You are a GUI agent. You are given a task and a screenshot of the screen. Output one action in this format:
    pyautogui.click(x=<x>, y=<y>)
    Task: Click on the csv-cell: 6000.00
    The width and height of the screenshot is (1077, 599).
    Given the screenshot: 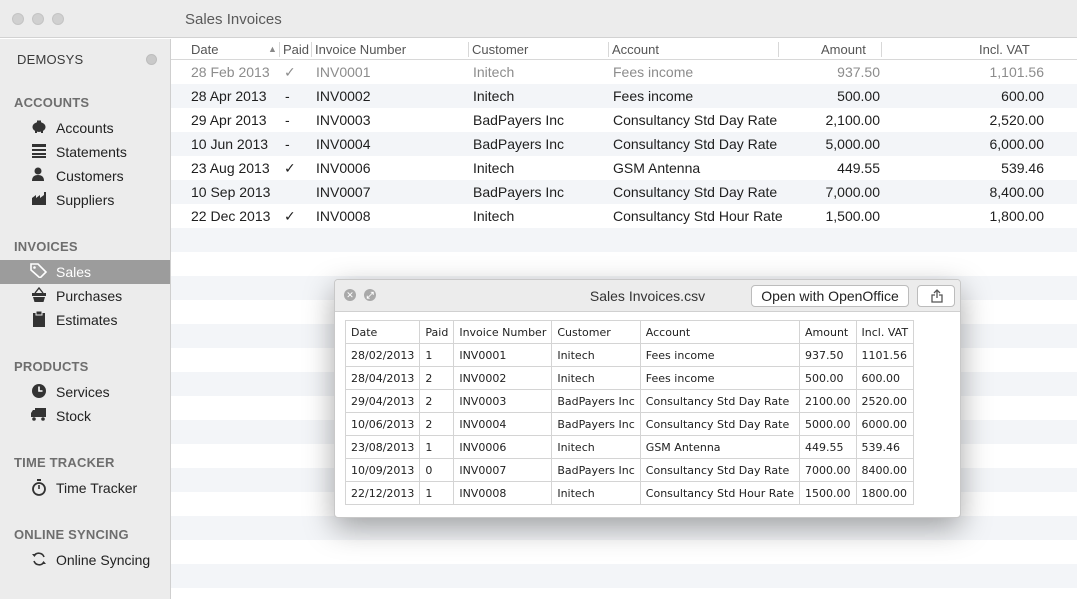 What is the action you would take?
    pyautogui.click(x=885, y=424)
    